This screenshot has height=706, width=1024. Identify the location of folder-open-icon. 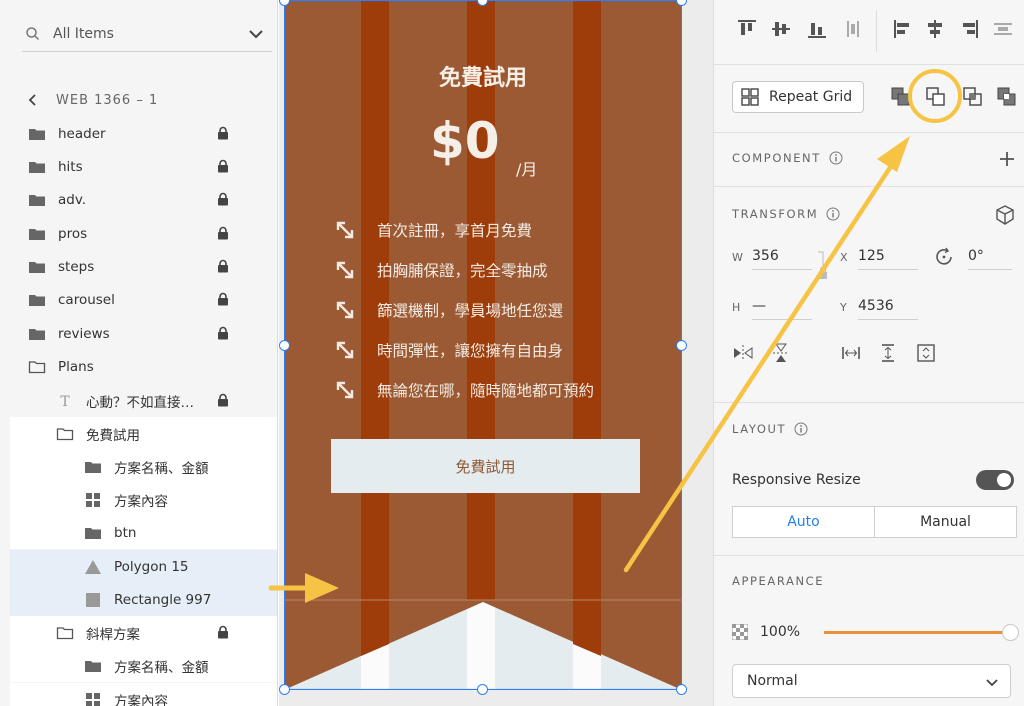
(37, 367).